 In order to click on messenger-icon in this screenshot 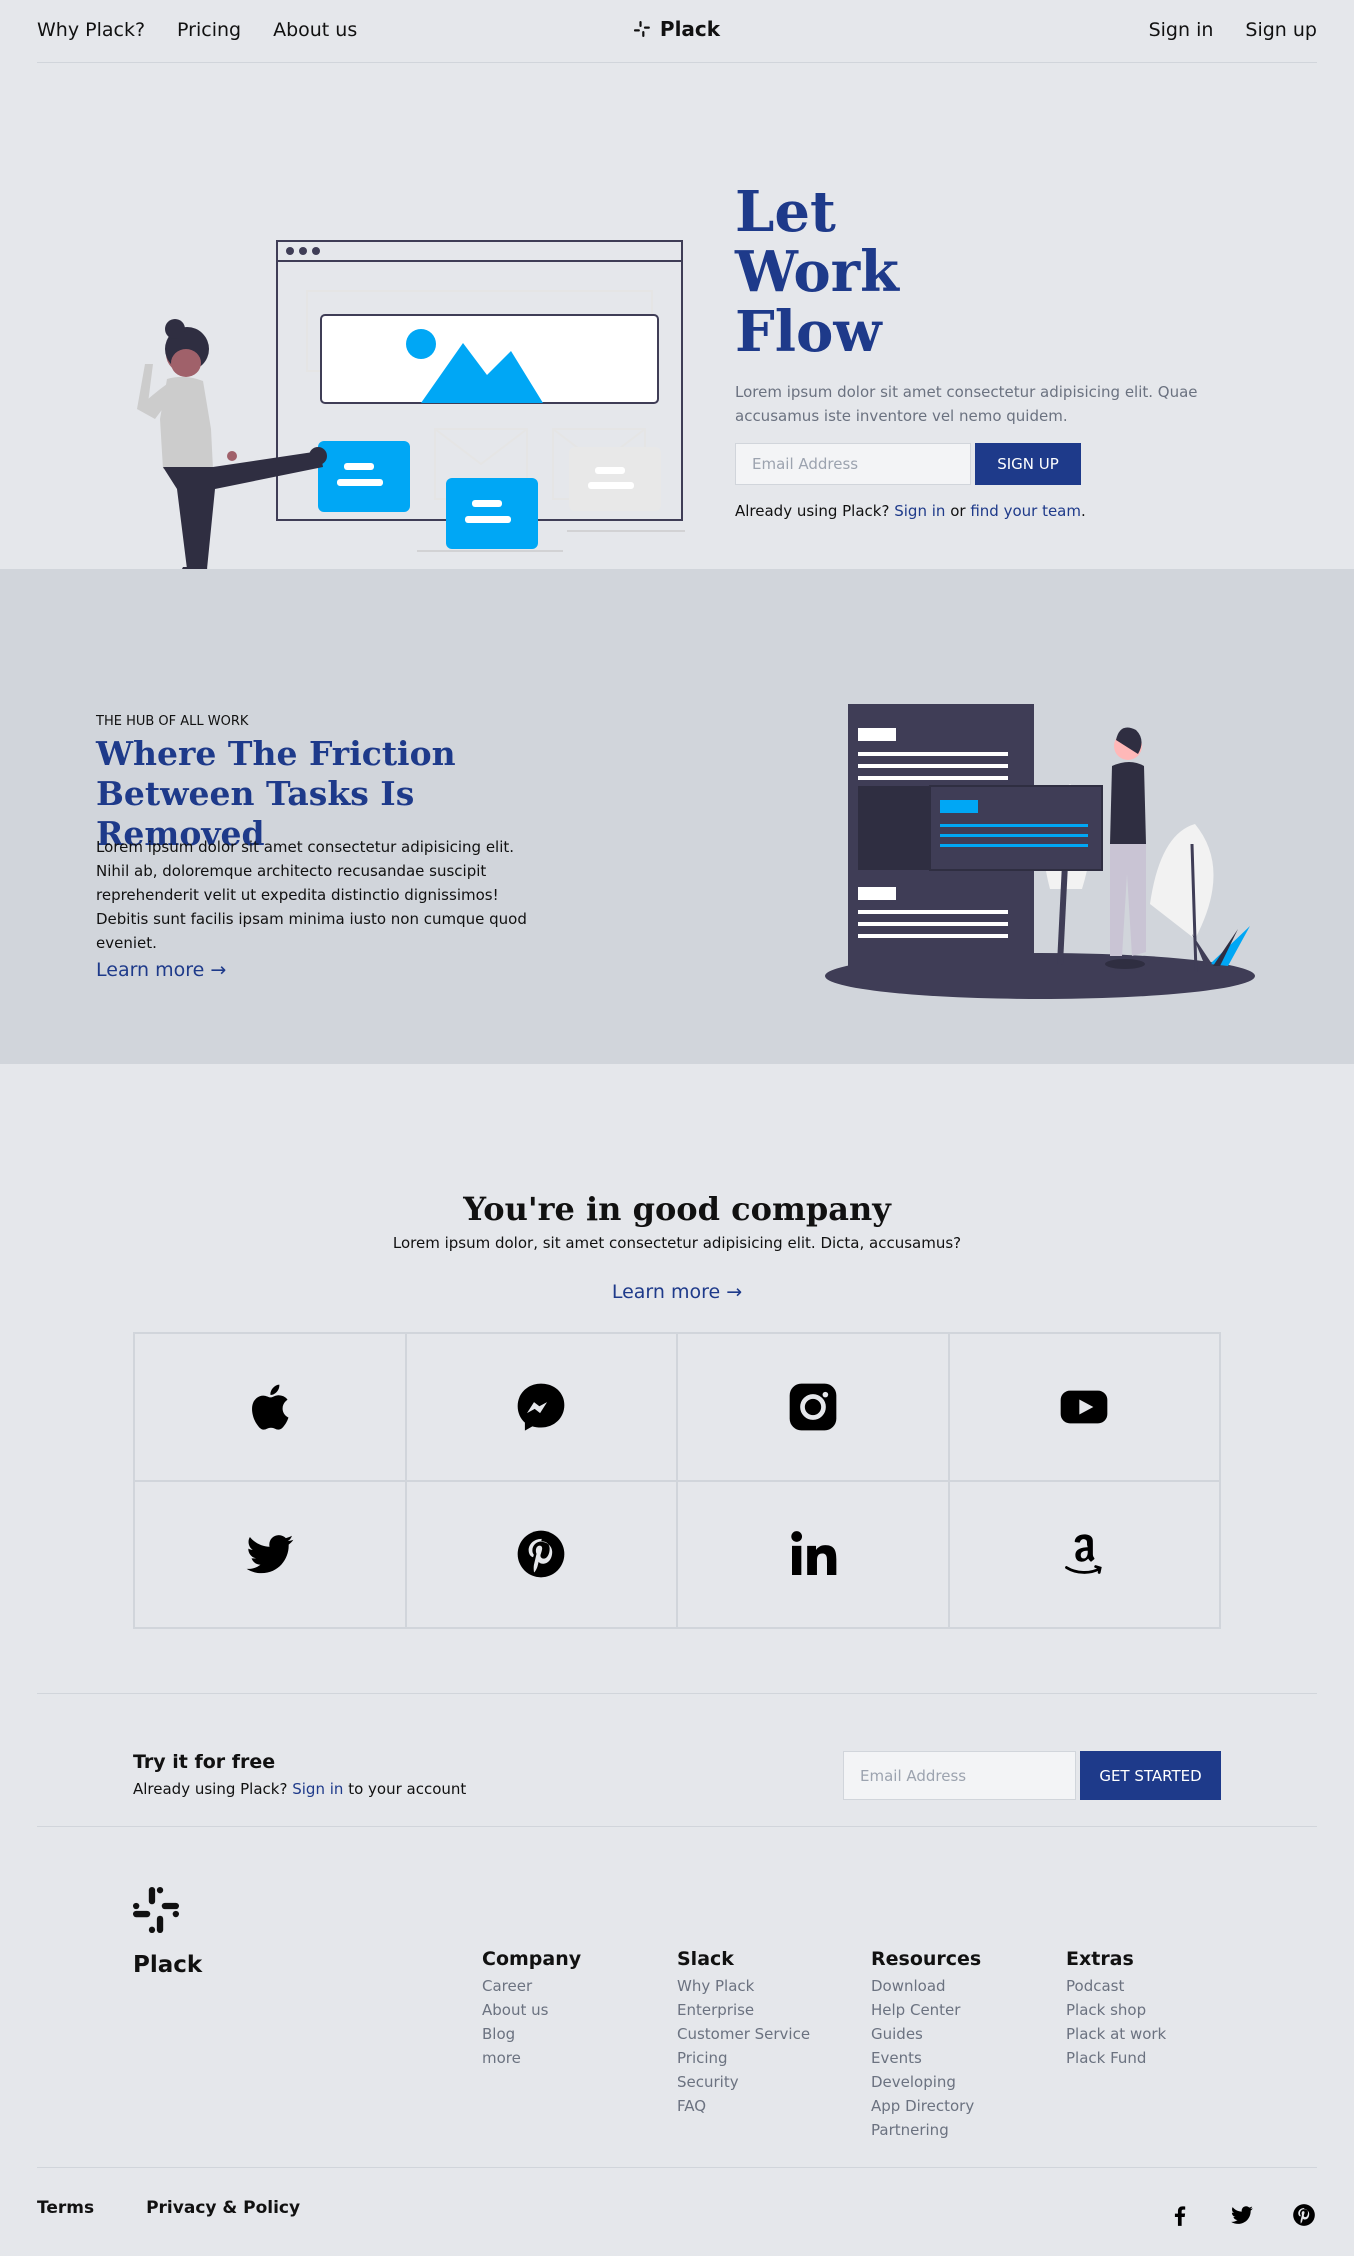, I will do `click(541, 1407)`.